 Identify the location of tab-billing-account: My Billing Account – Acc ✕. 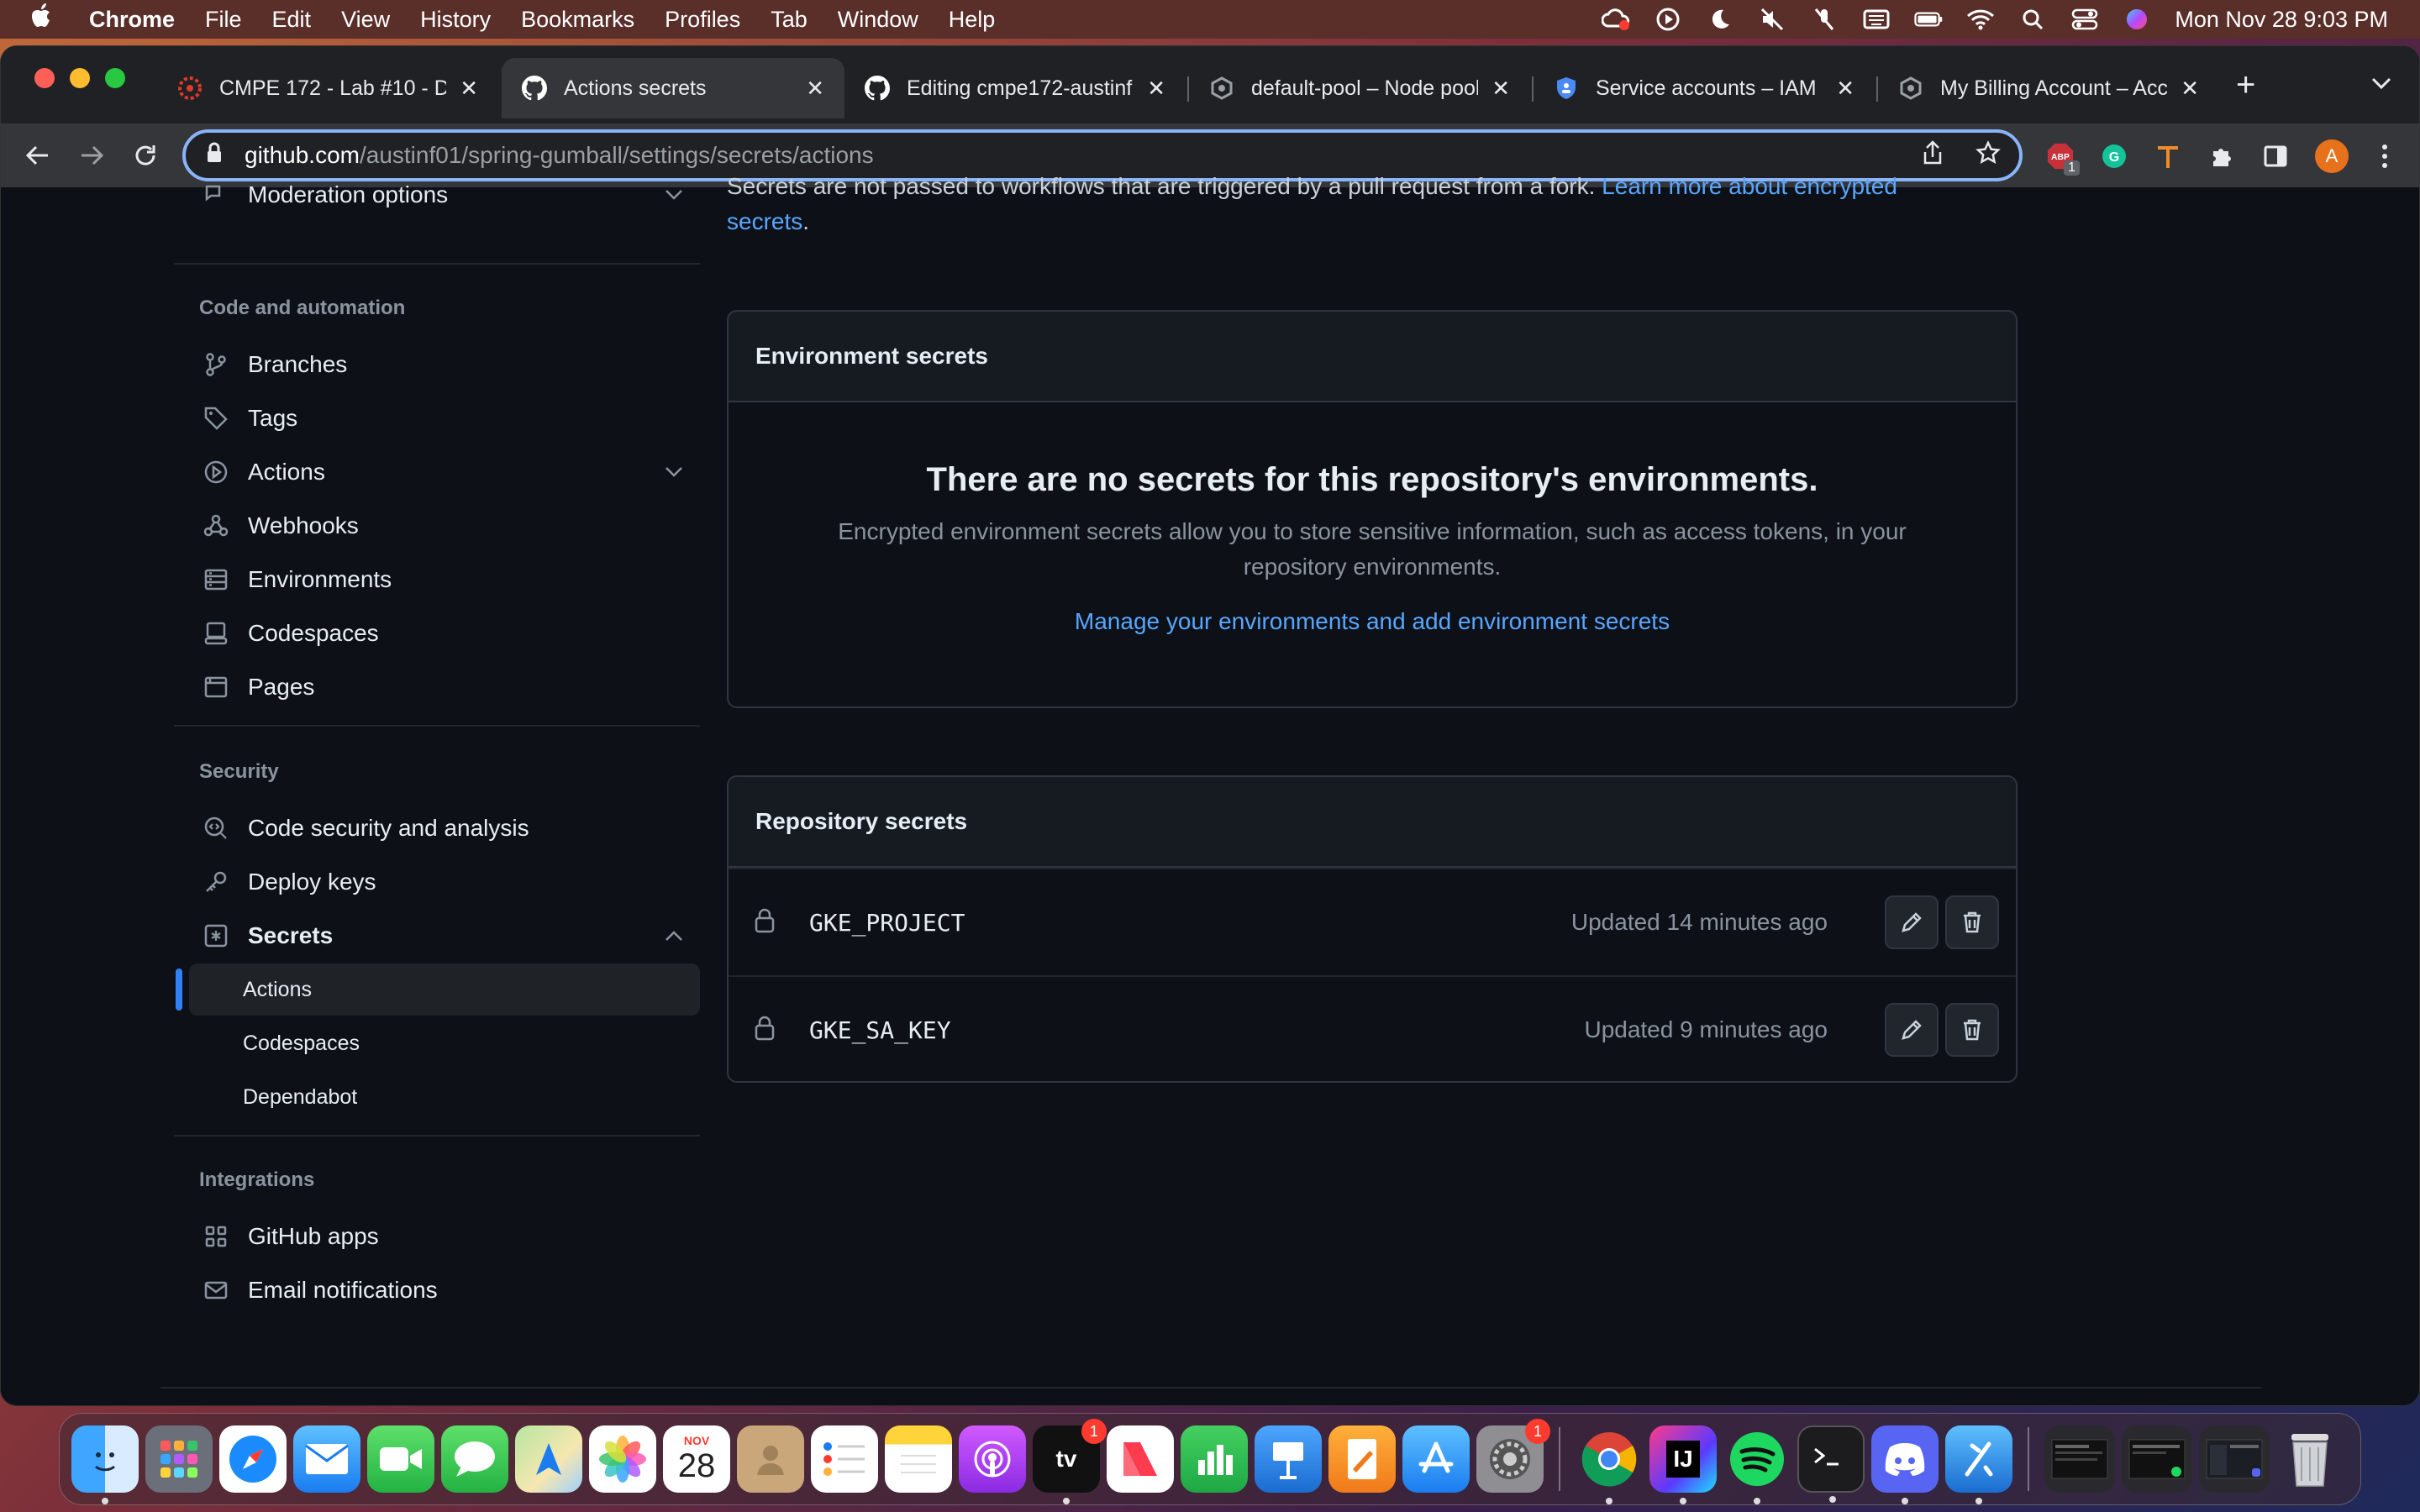
(2048, 88).